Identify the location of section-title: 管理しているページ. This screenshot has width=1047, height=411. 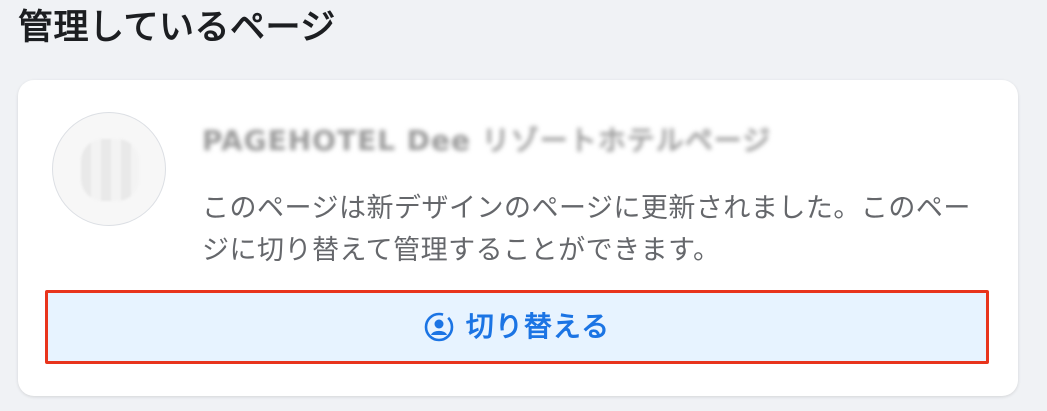
(177, 28).